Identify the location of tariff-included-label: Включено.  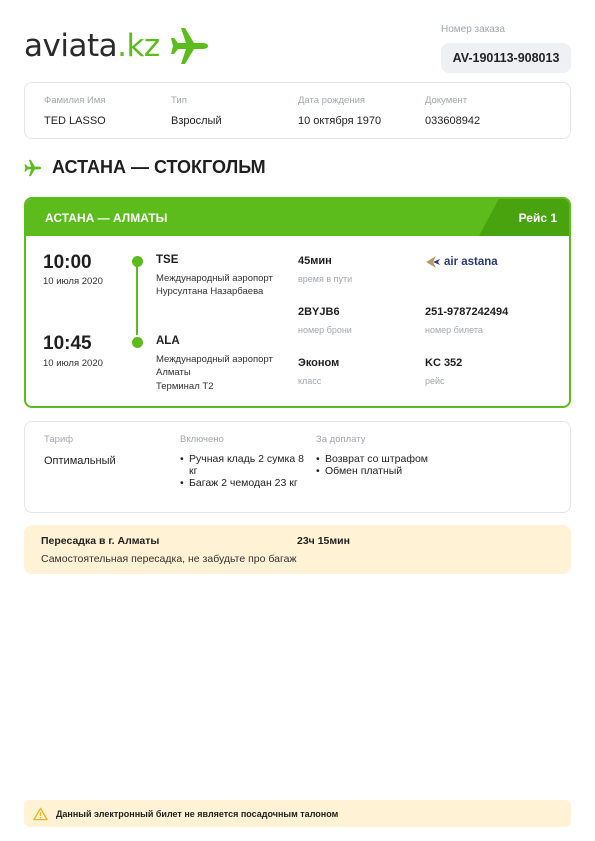
(202, 439).